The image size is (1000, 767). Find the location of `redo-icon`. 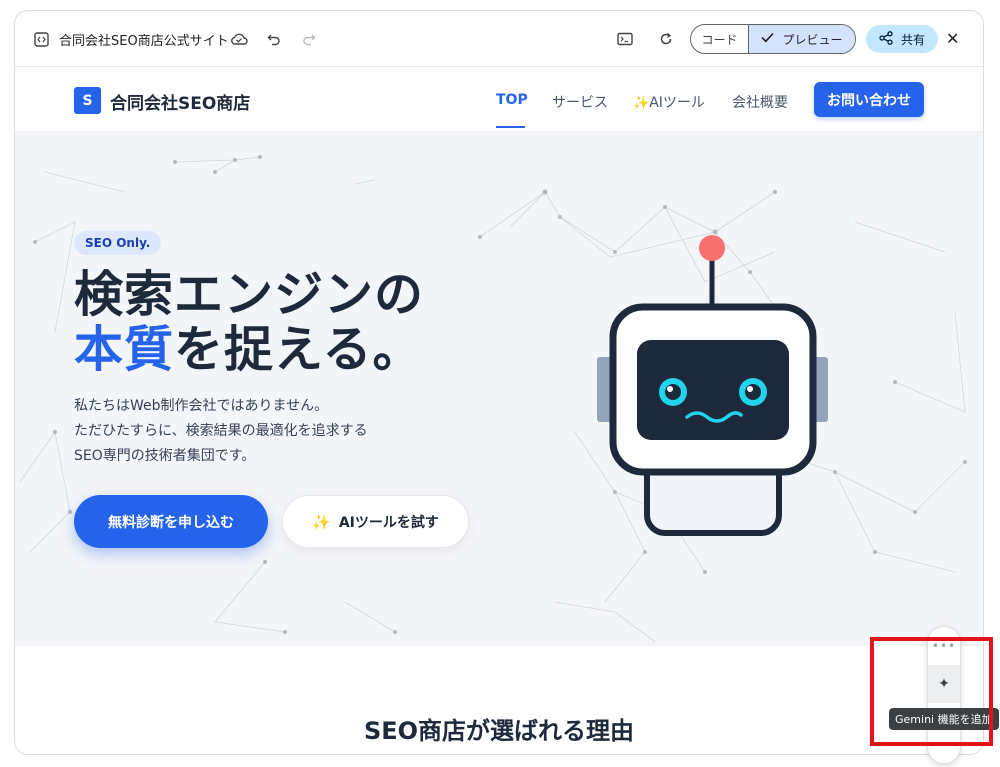

redo-icon is located at coordinates (309, 39).